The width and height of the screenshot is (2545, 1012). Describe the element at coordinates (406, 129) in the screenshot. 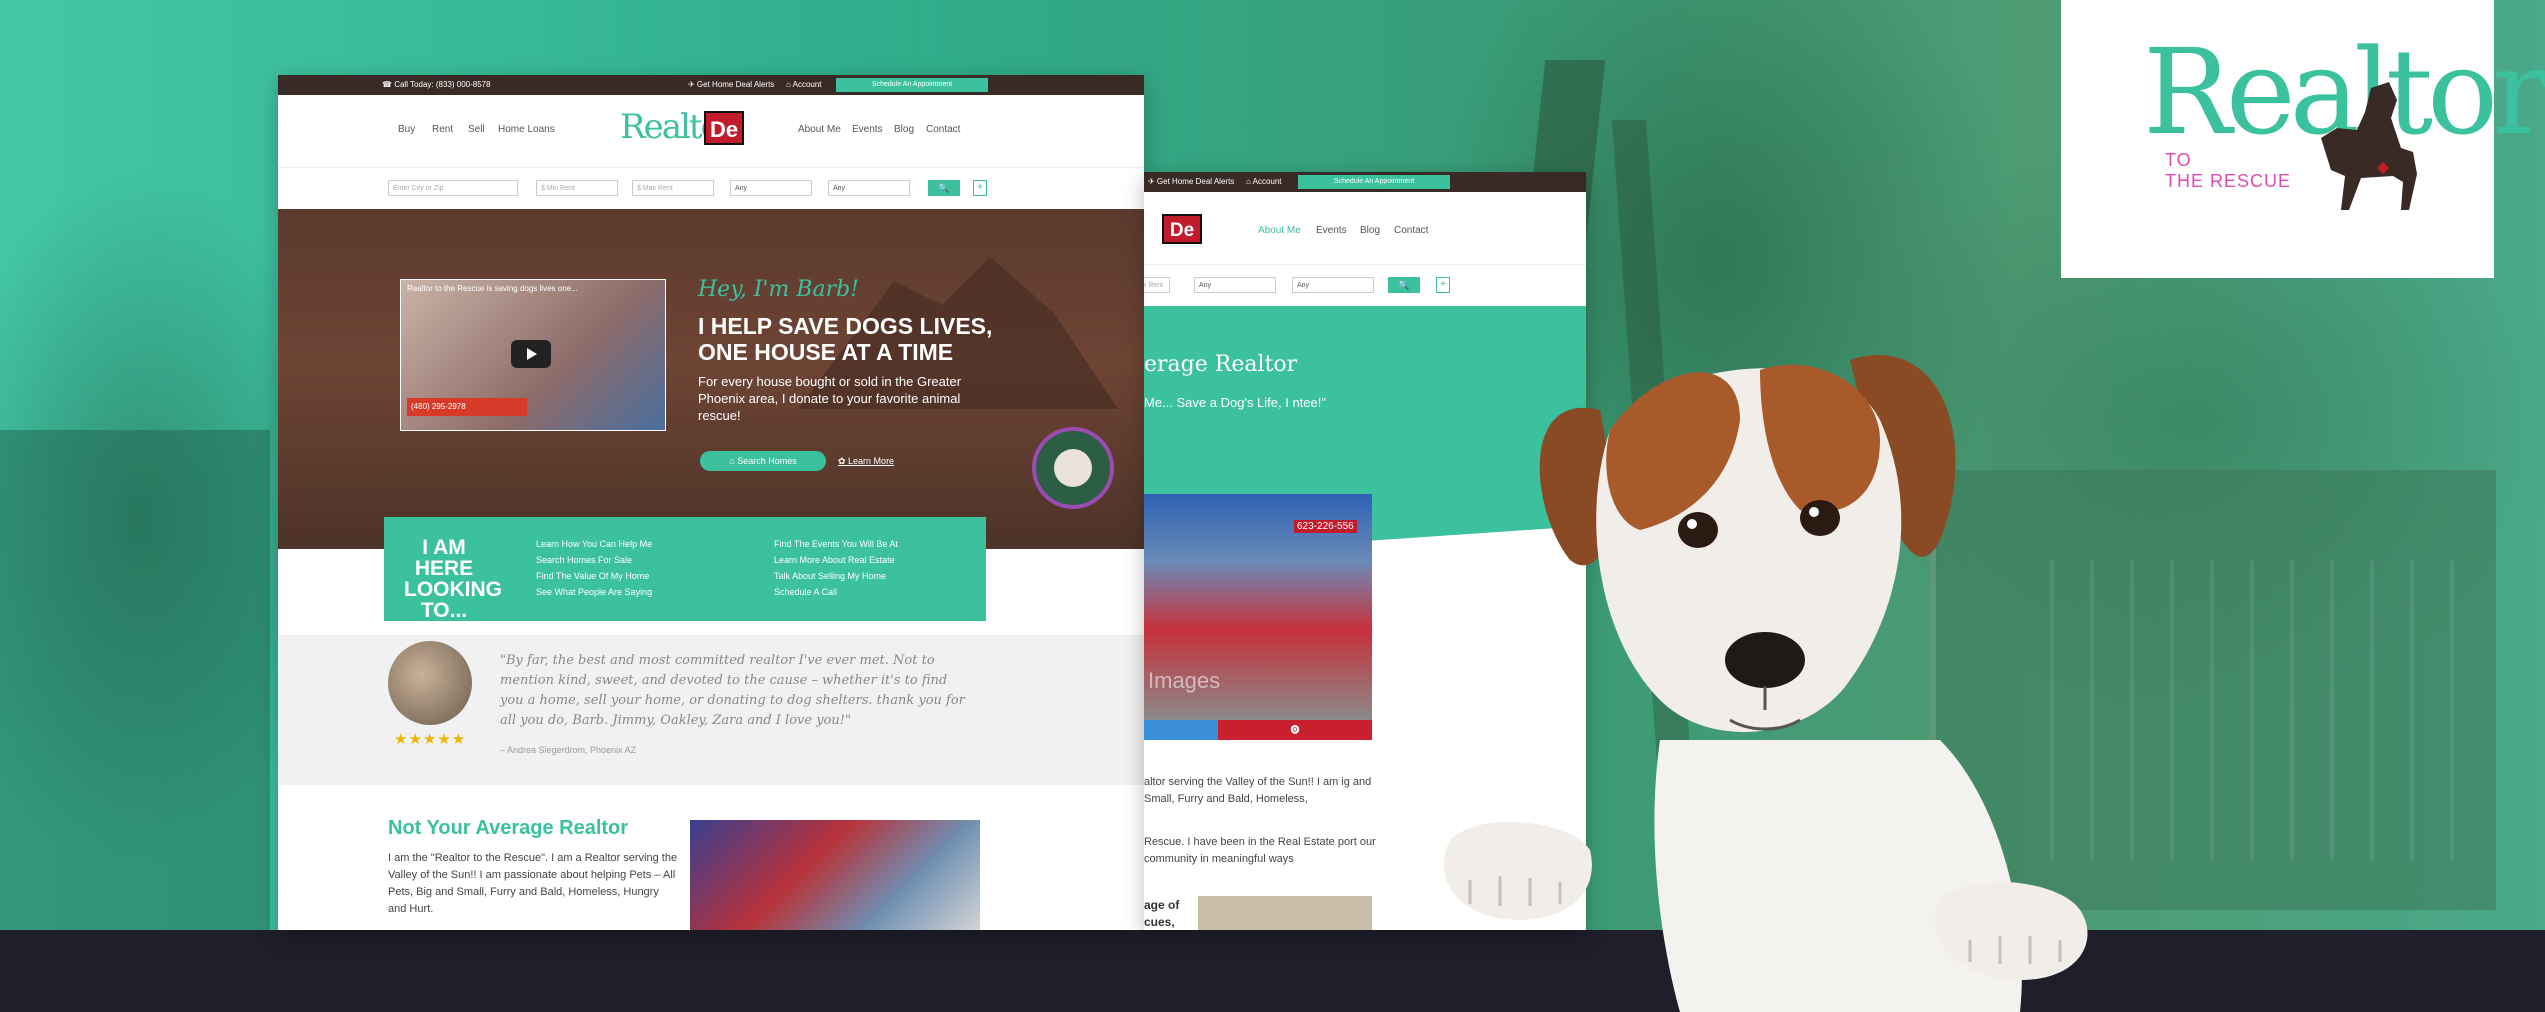

I see `nav-buy: Buy` at that location.